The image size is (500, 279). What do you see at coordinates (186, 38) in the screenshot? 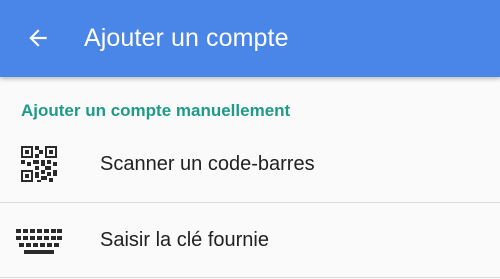
I see `page-title: Ajouter un compte` at bounding box center [186, 38].